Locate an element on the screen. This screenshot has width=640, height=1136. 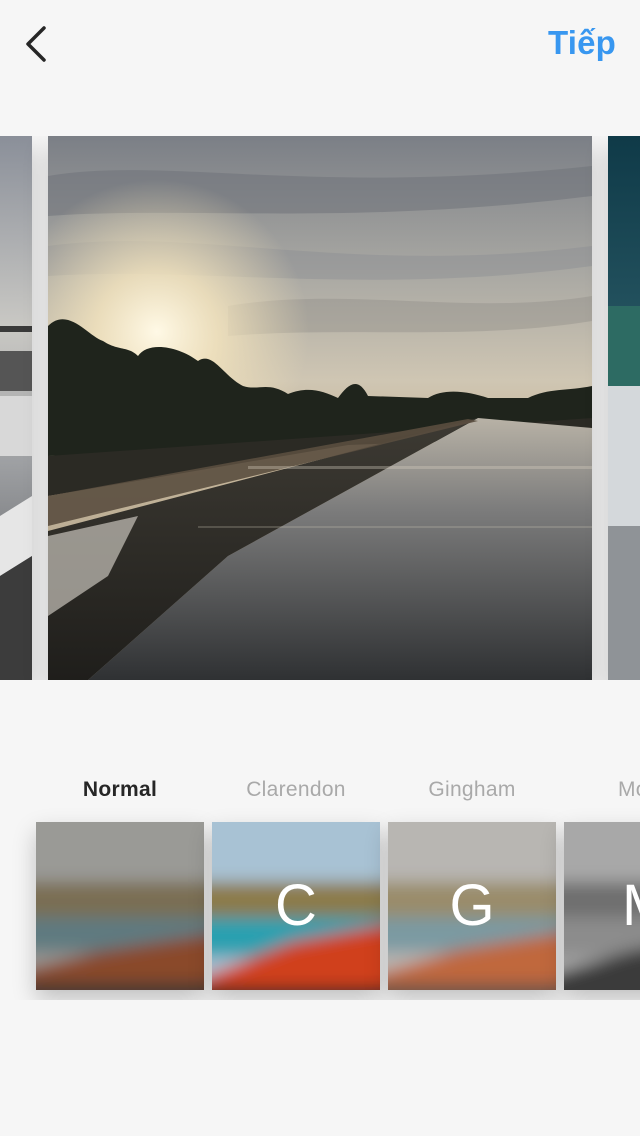
chevron-left-icon is located at coordinates (36, 44).